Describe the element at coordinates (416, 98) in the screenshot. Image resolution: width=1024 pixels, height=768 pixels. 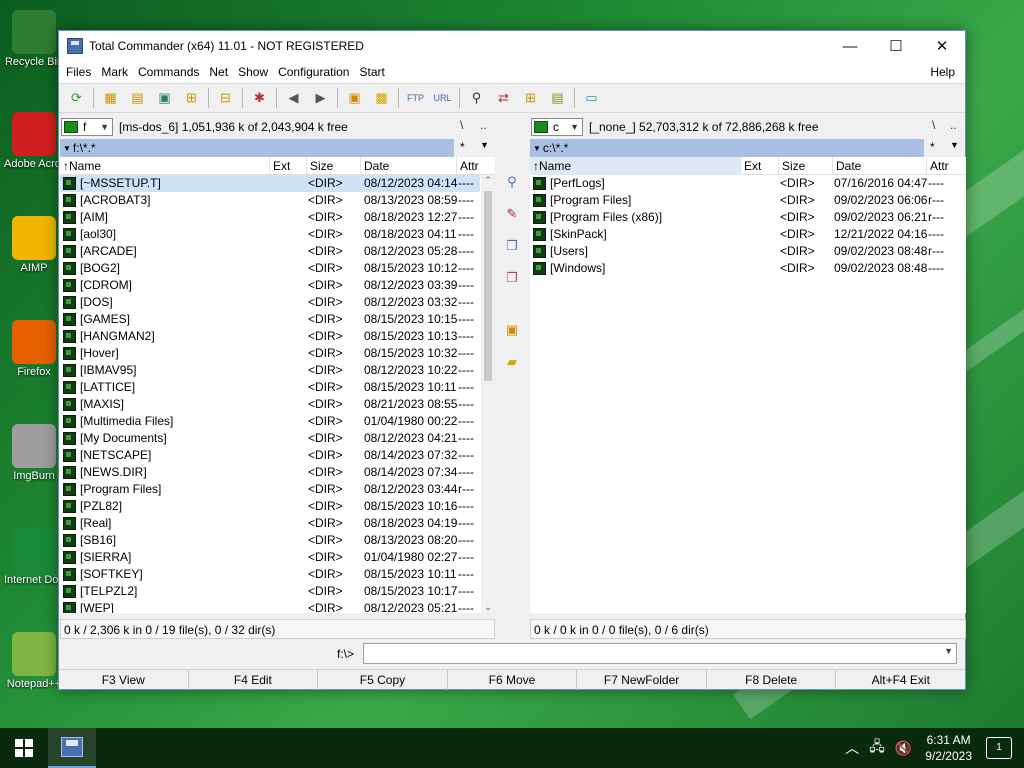
I see `ftp-icon: FTP` at that location.